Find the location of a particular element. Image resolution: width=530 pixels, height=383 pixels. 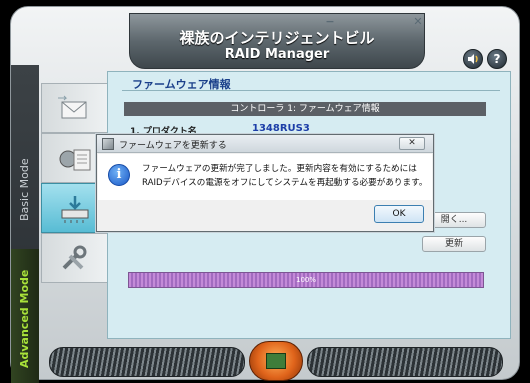

update-button: 更新 is located at coordinates (454, 244).